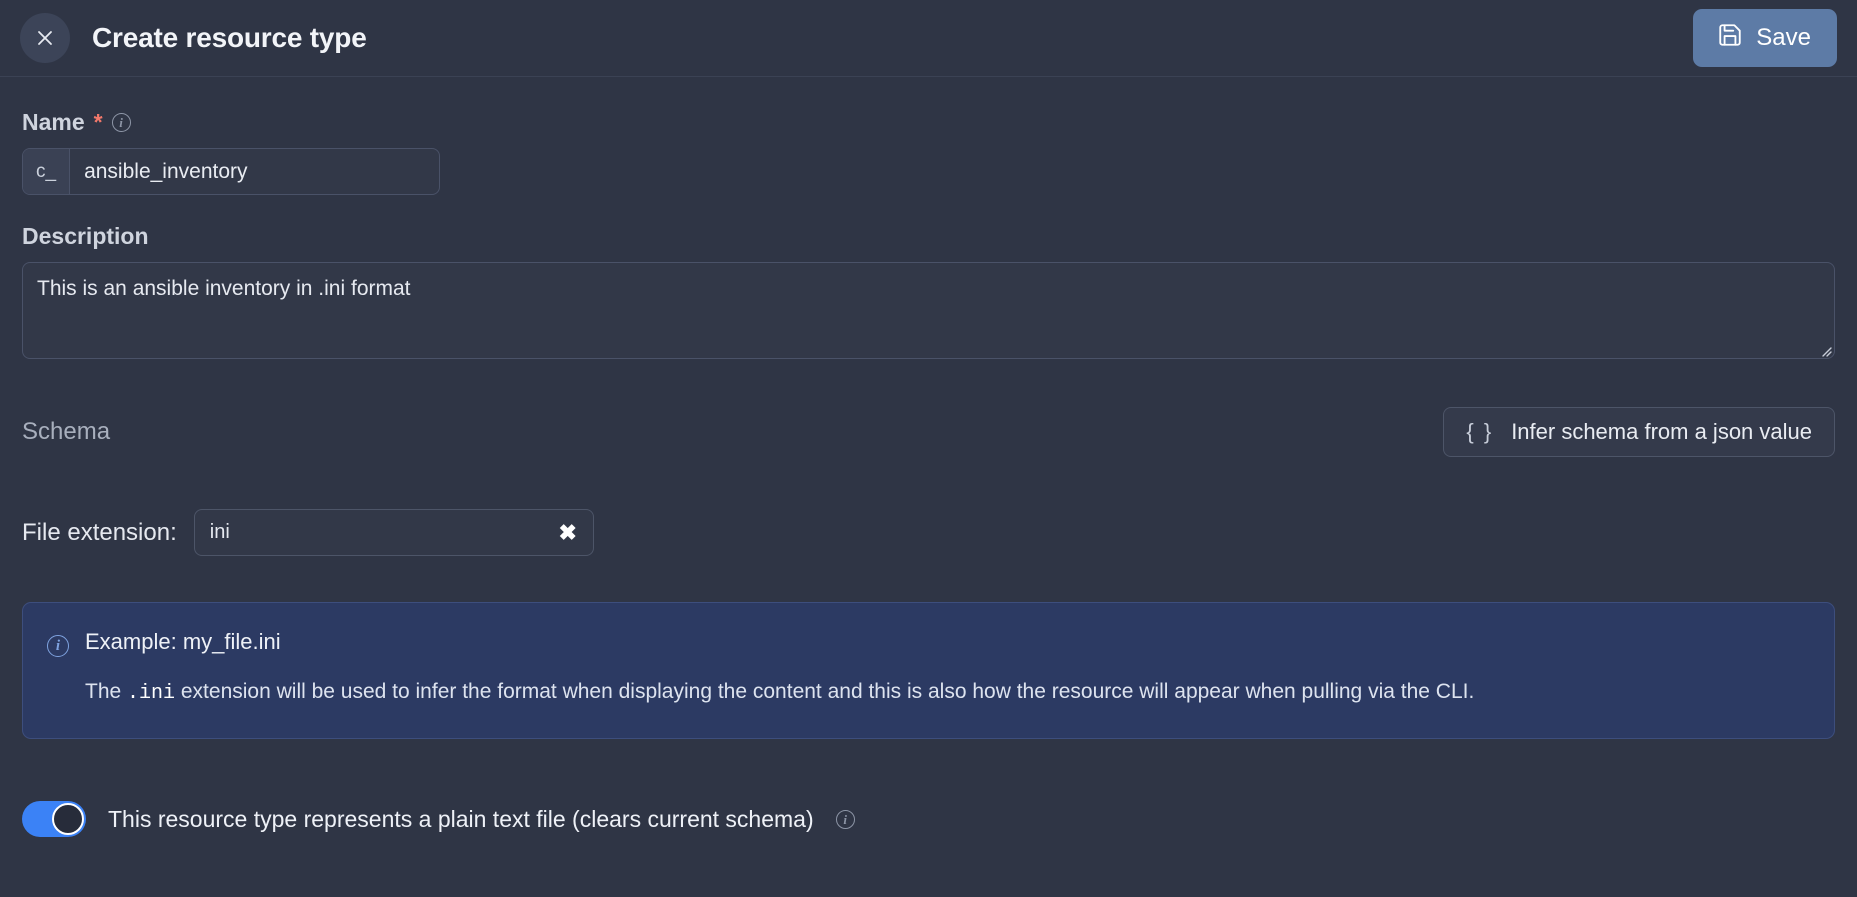  What do you see at coordinates (151, 693) in the screenshot?
I see `callout-code: .ini` at bounding box center [151, 693].